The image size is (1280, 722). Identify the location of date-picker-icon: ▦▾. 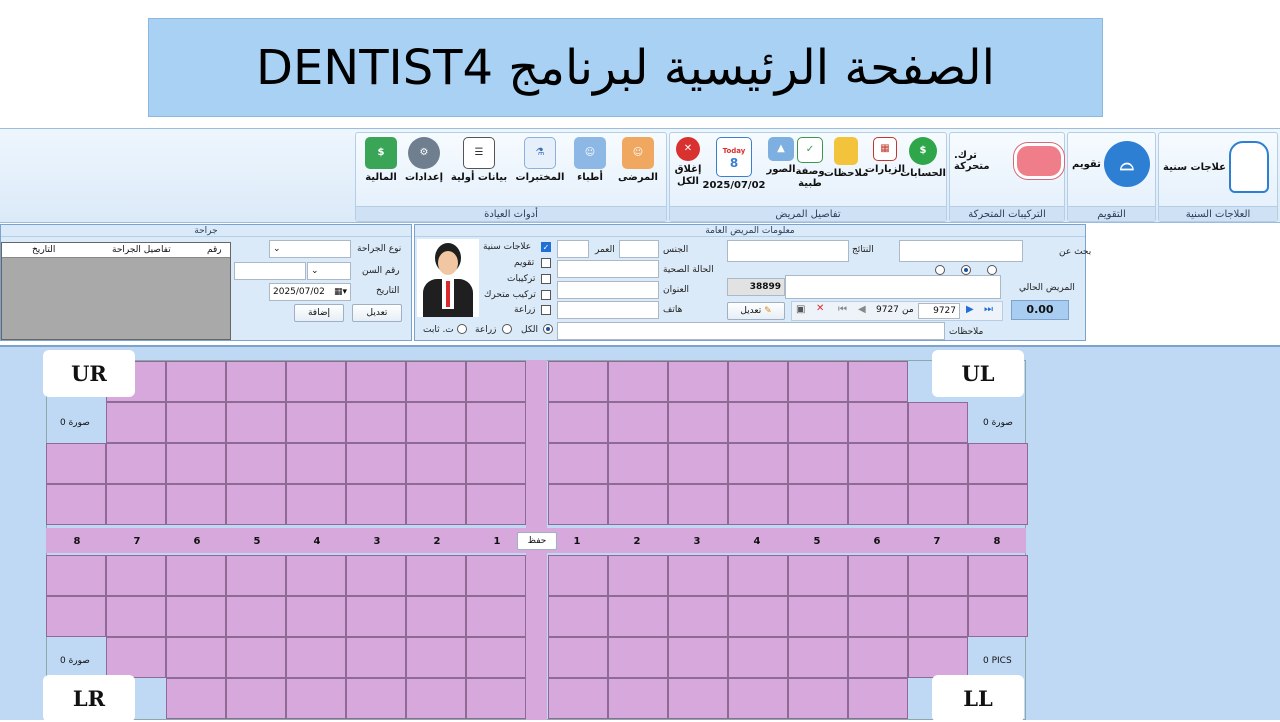
(340, 292).